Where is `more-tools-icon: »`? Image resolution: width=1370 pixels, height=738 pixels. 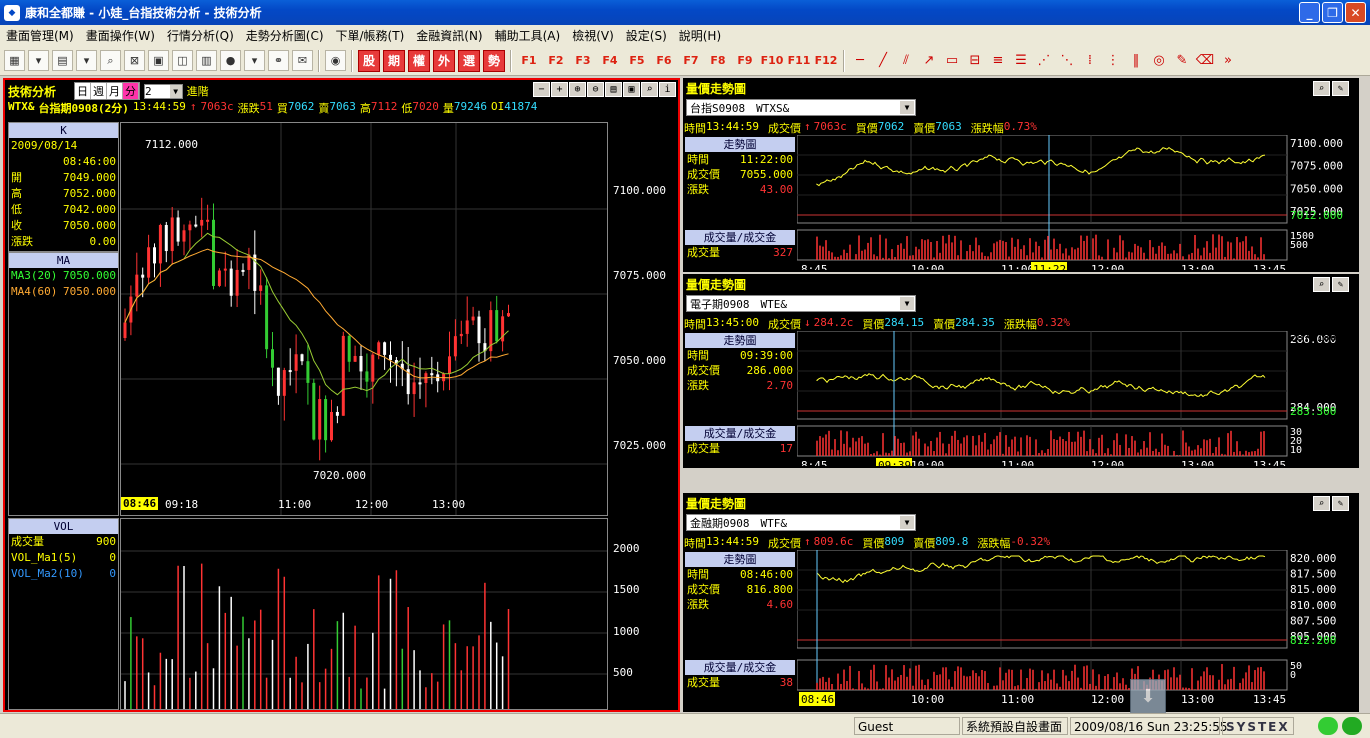
more-tools-icon: » is located at coordinates (1228, 61).